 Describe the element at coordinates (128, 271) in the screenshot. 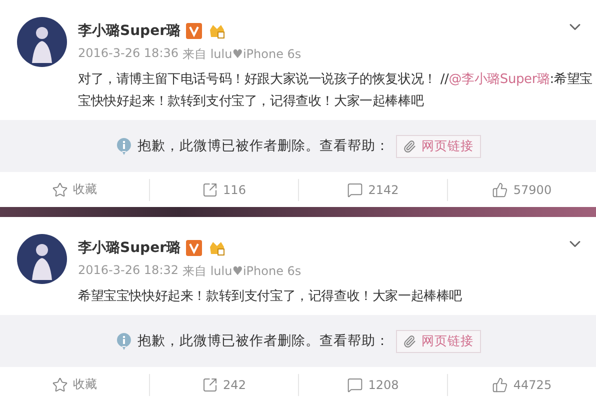

I see `post-time: 2016-3-26 18:32` at that location.